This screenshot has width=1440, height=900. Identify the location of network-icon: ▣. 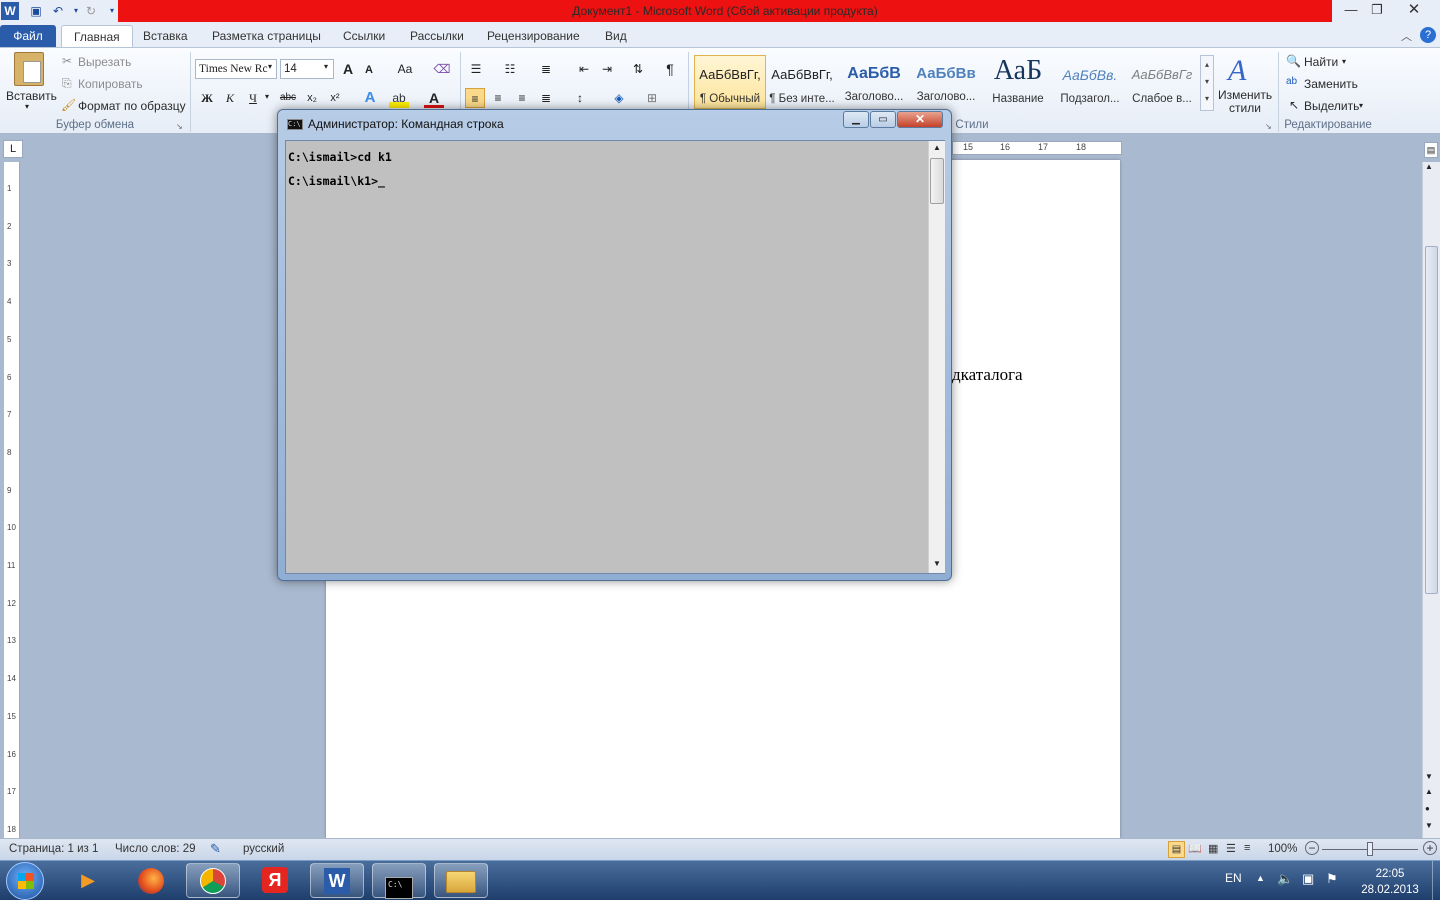
(1308, 879).